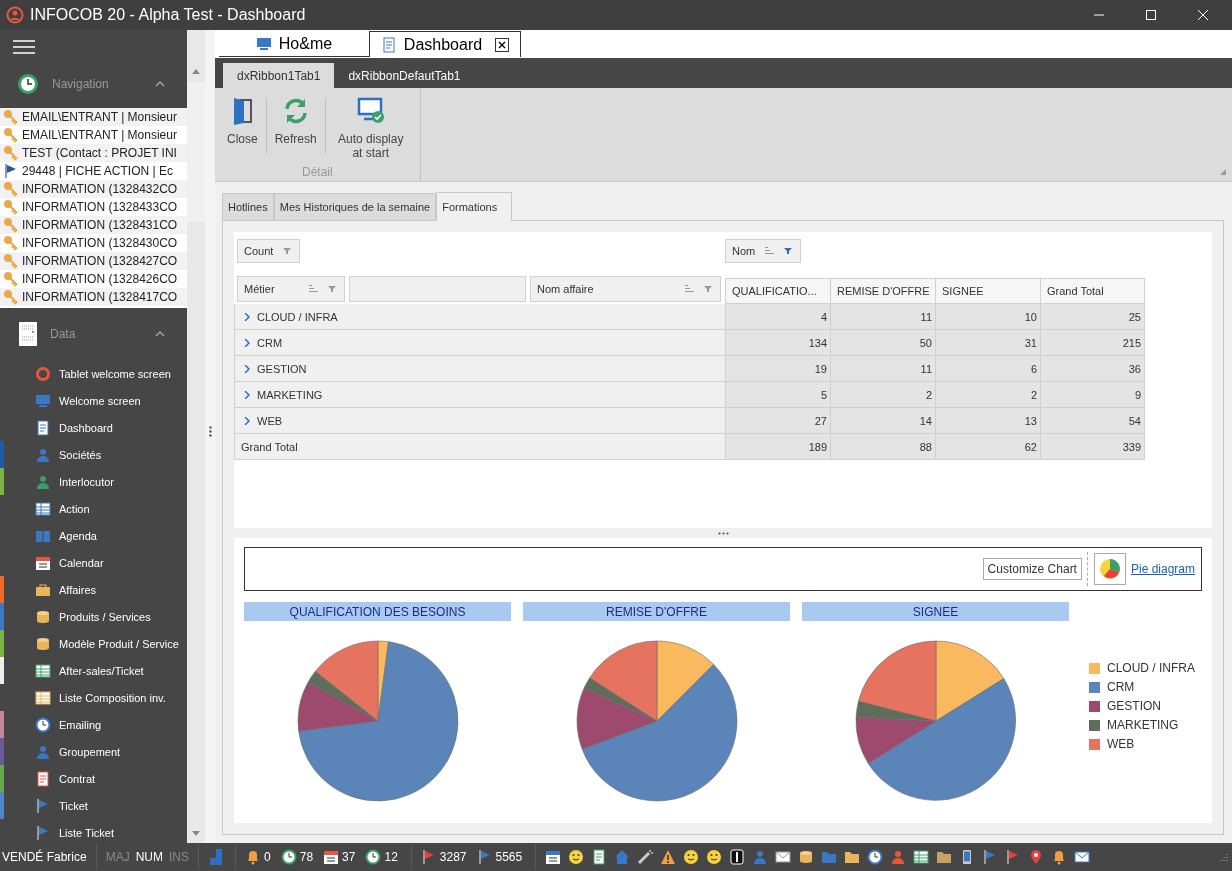 This screenshot has width=1232, height=871. What do you see at coordinates (668, 857) in the screenshot?
I see `warning-icon` at bounding box center [668, 857].